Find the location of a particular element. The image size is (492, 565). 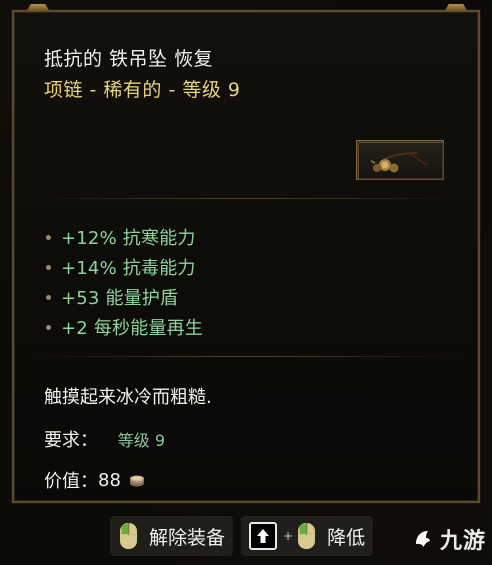

unequip-action: 解除装备 is located at coordinates (172, 536).